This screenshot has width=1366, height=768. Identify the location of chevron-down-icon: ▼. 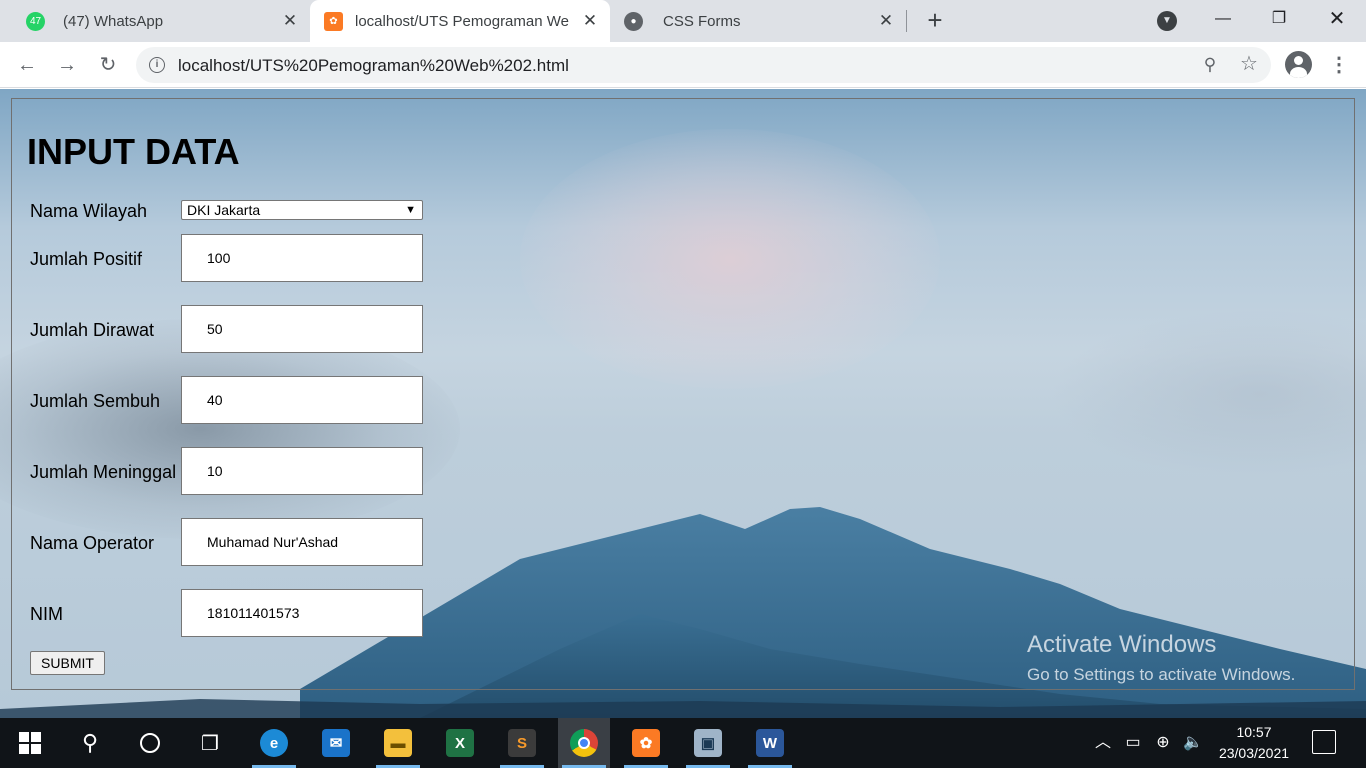
(410, 210).